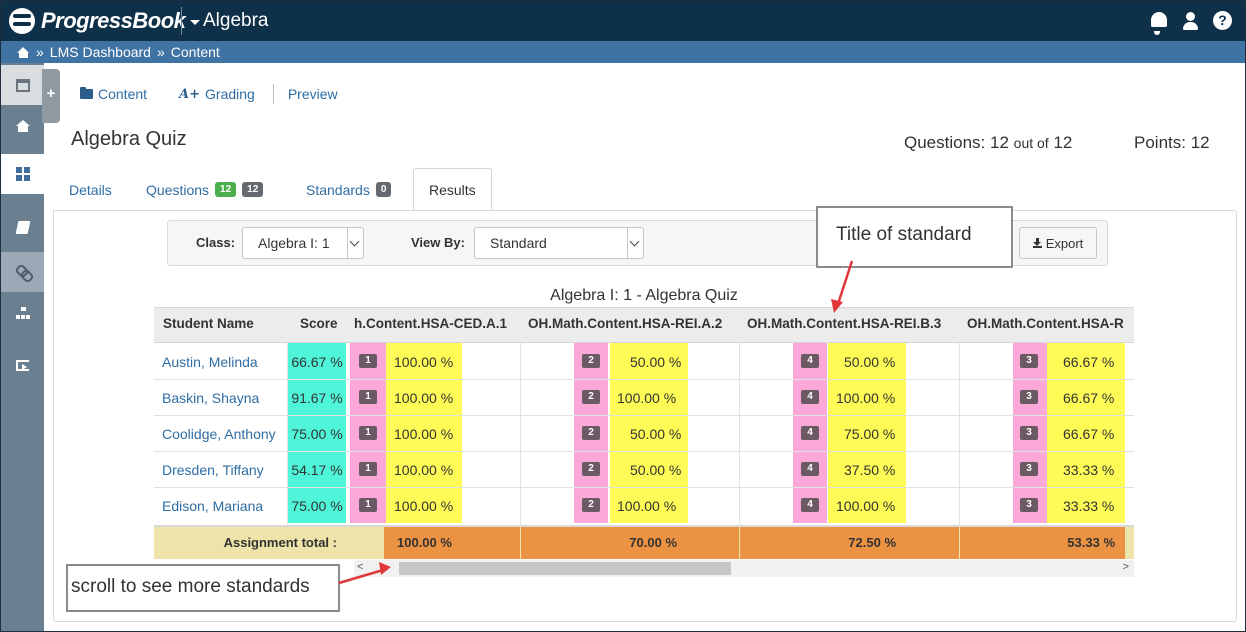  What do you see at coordinates (849, 543) in the screenshot?
I see `assignment-total-cell: 72.50 %` at bounding box center [849, 543].